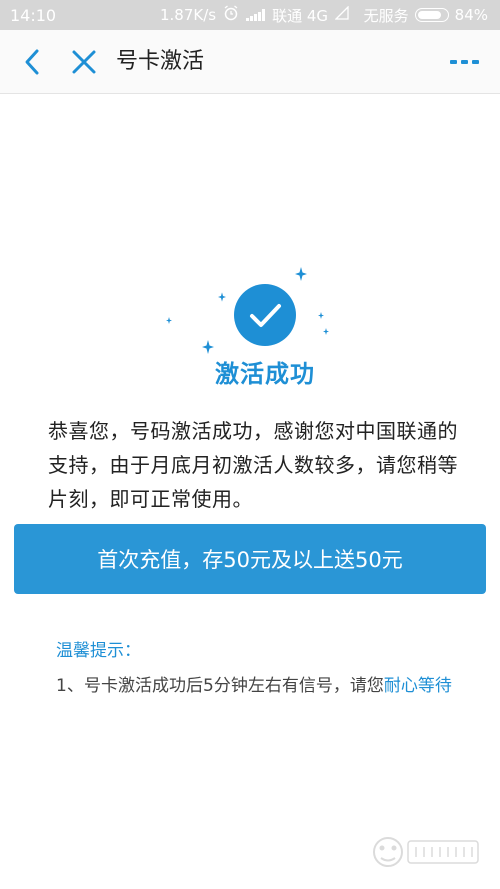  I want to click on tip-item: 1、 号卡激活成功后5分钟左右有信号，请您耐心等待, so click(256, 686).